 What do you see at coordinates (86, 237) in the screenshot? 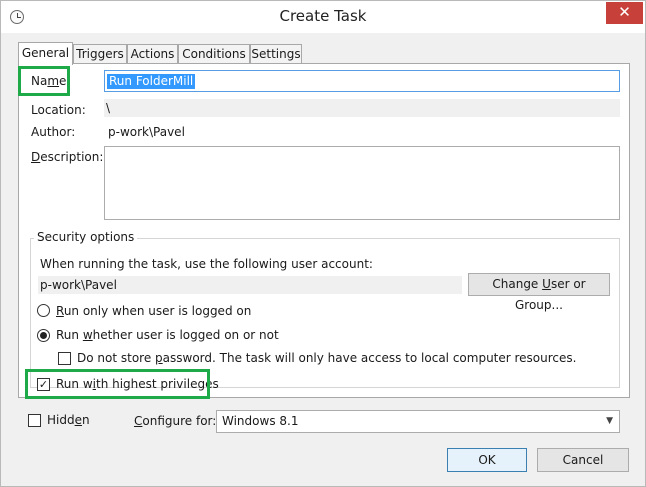
I see `security-options-title: Security options` at bounding box center [86, 237].